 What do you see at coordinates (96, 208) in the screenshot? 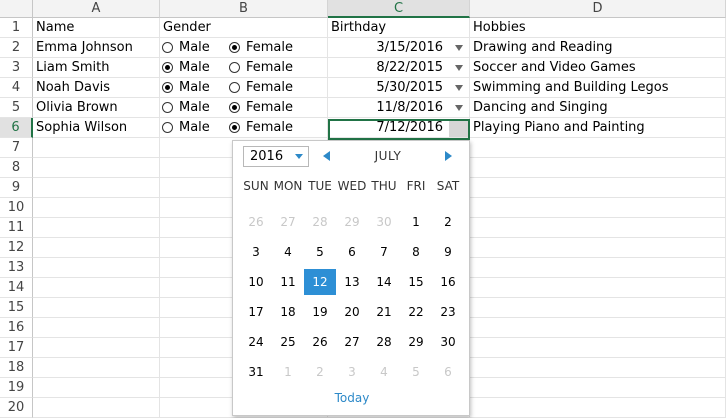
I see `cell-a10` at bounding box center [96, 208].